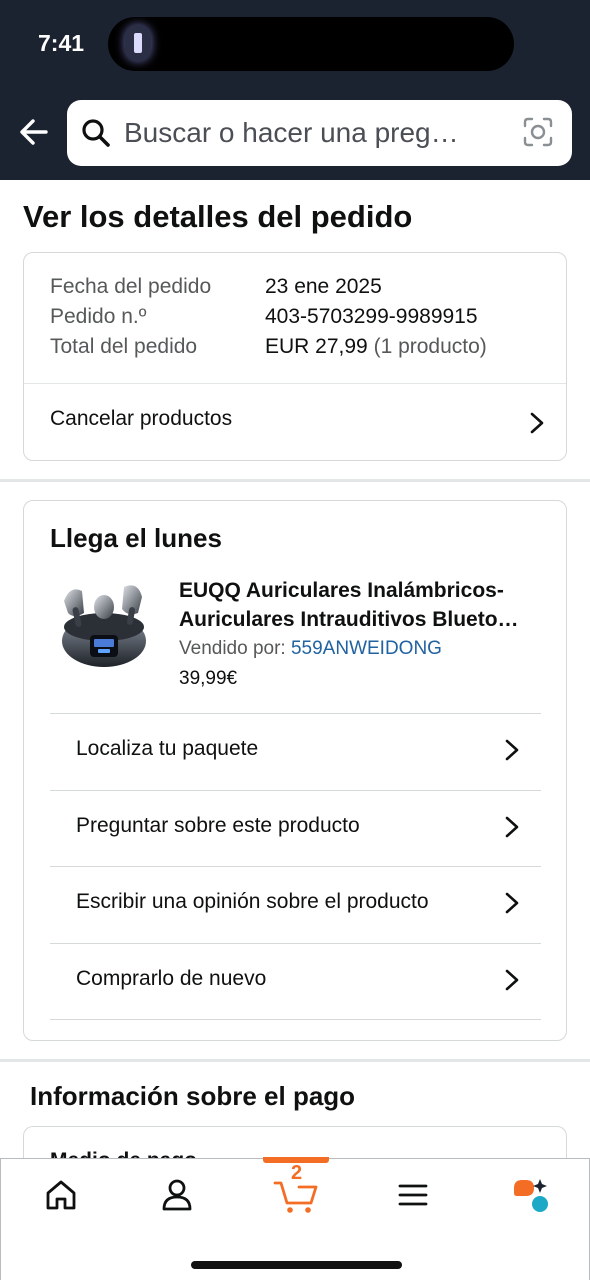 The height and width of the screenshot is (1280, 590). I want to click on payment-title: Información sobre el pago, so click(193, 1096).